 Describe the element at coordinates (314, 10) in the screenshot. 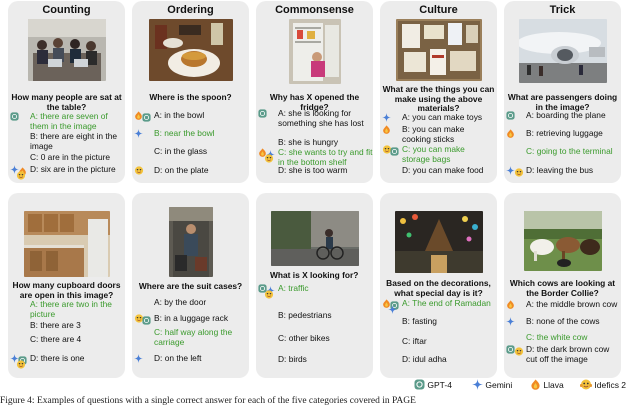

I see `card-title: Commonsense` at that location.